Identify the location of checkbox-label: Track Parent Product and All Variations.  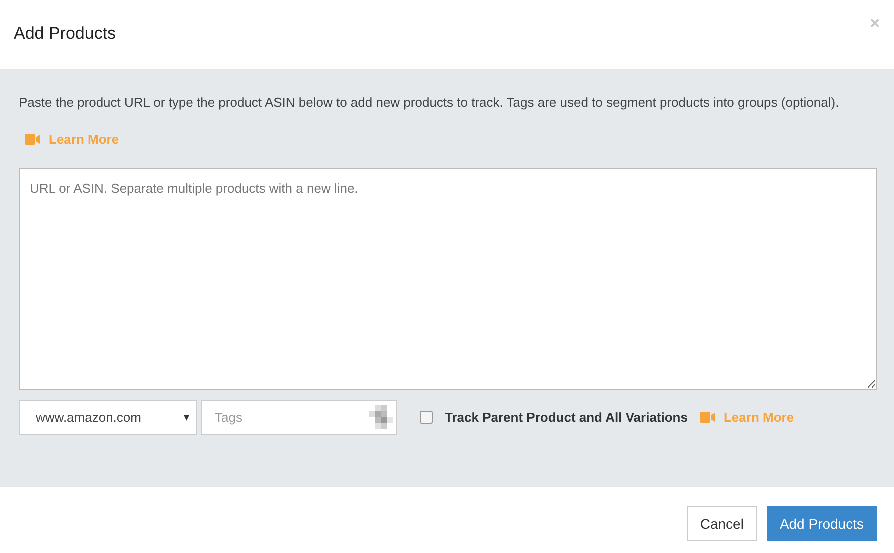
(566, 417).